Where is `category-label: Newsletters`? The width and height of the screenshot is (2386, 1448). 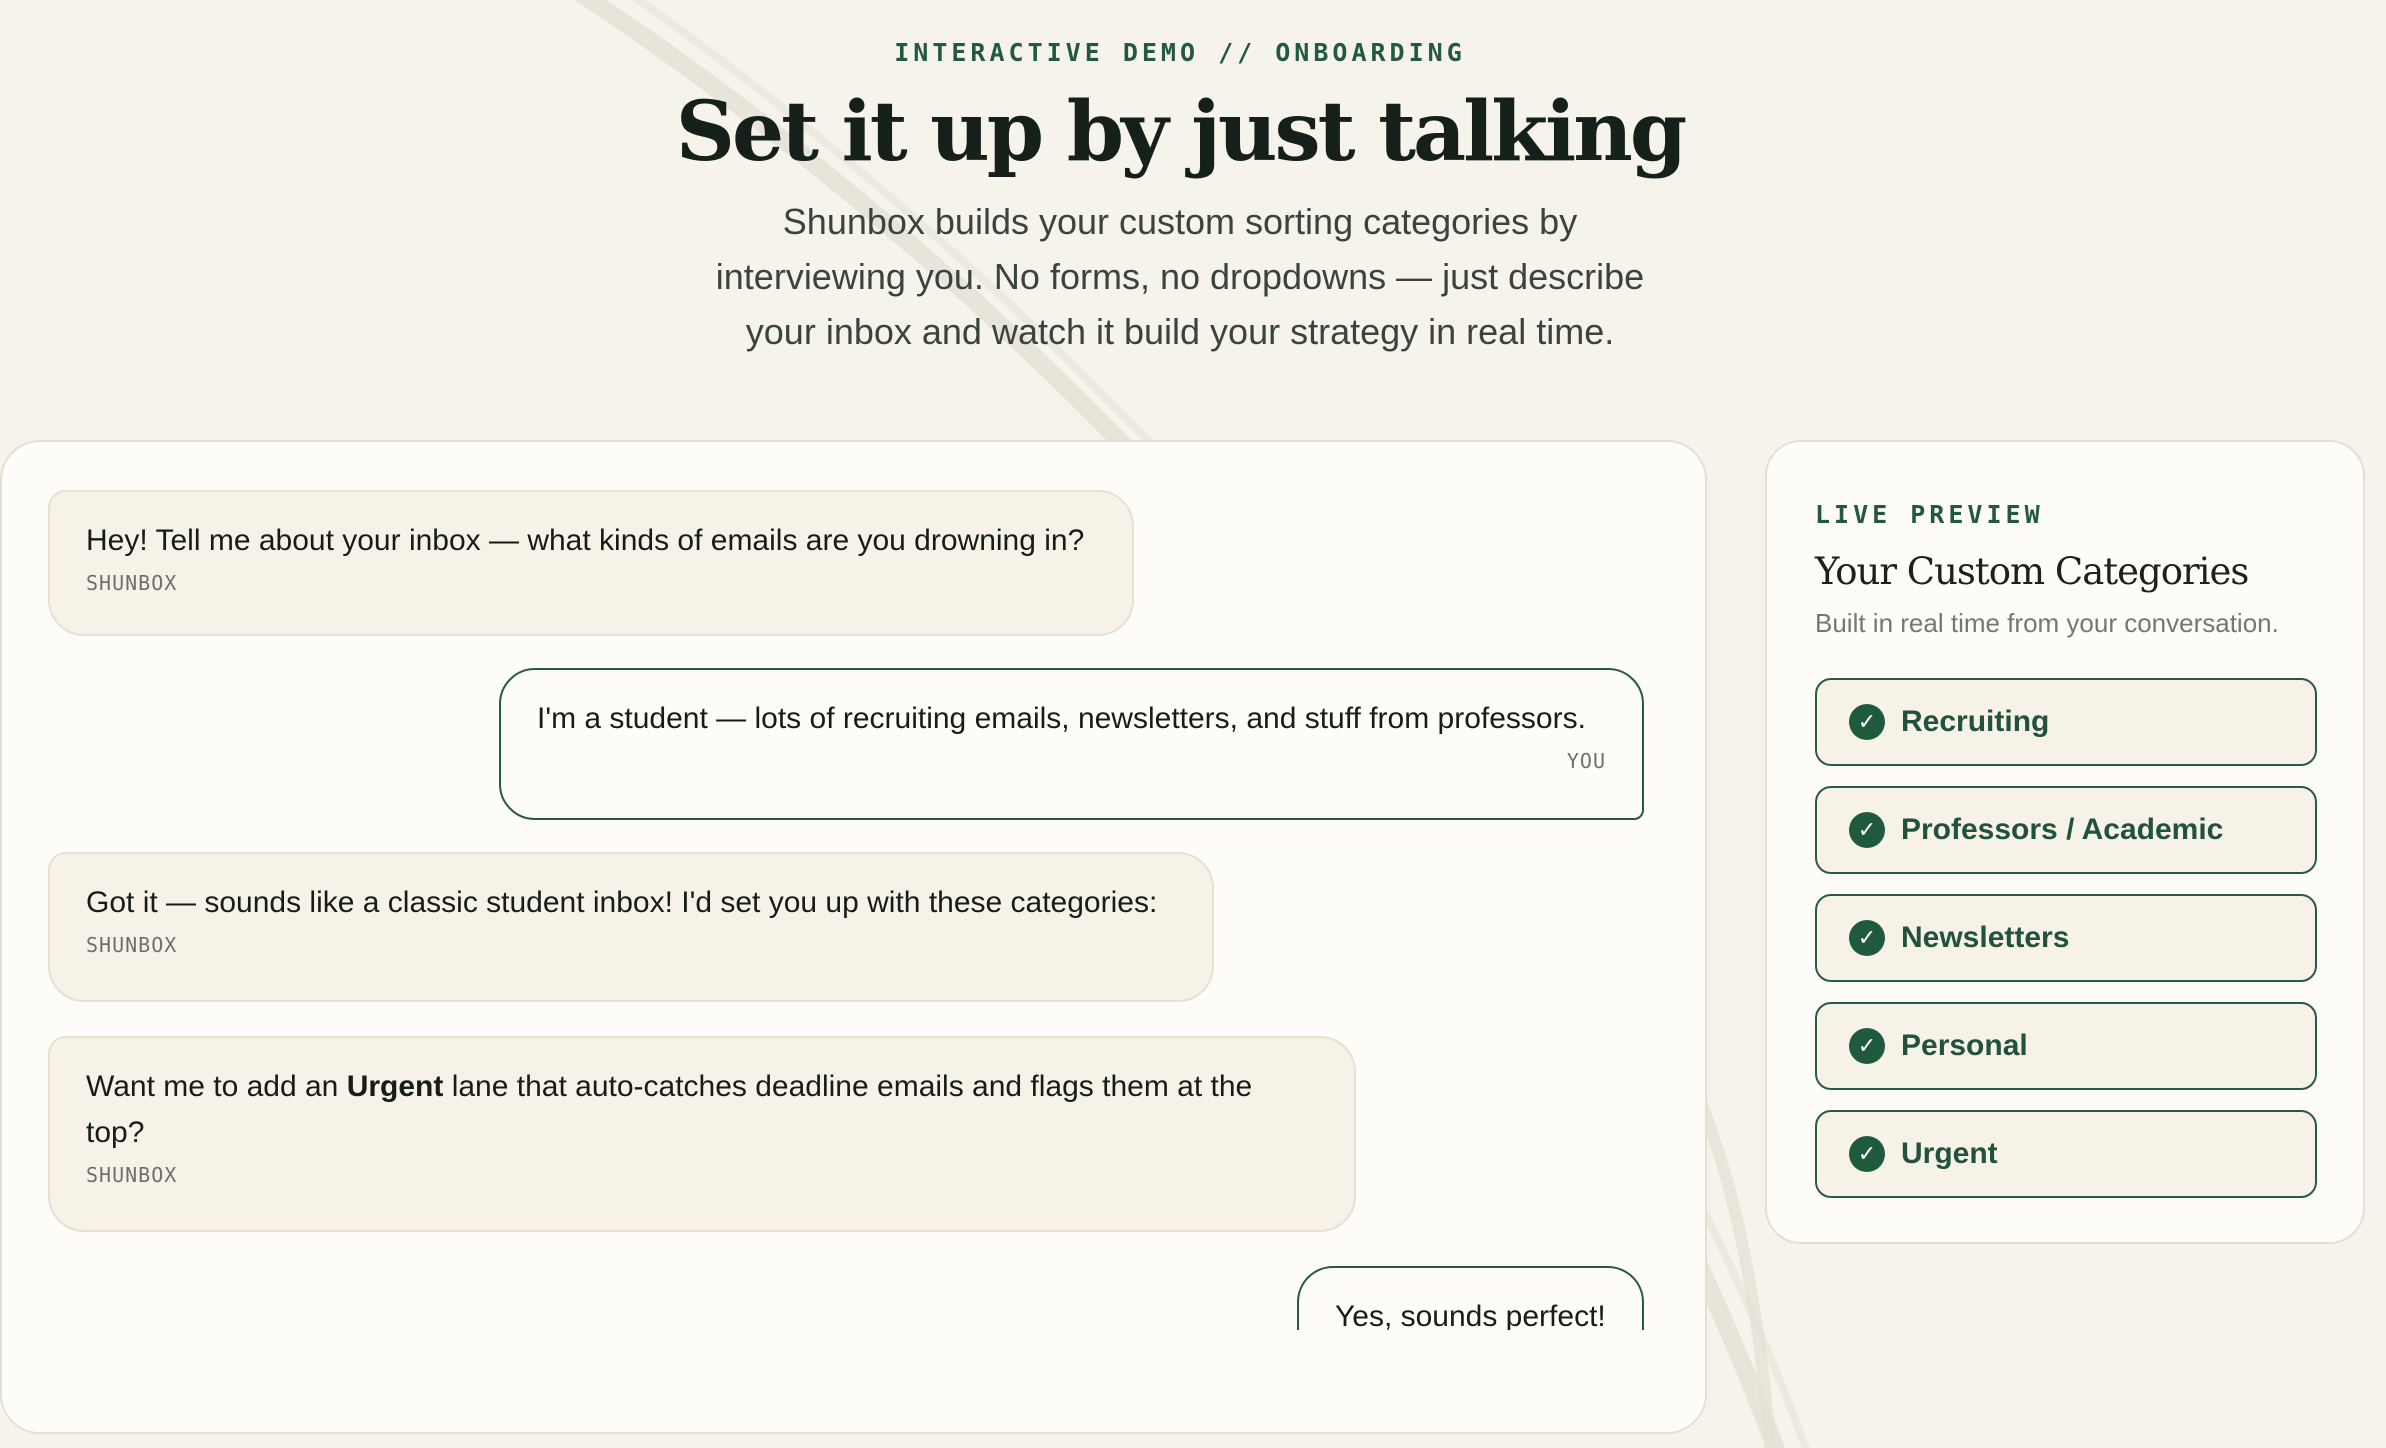 category-label: Newsletters is located at coordinates (1985, 937).